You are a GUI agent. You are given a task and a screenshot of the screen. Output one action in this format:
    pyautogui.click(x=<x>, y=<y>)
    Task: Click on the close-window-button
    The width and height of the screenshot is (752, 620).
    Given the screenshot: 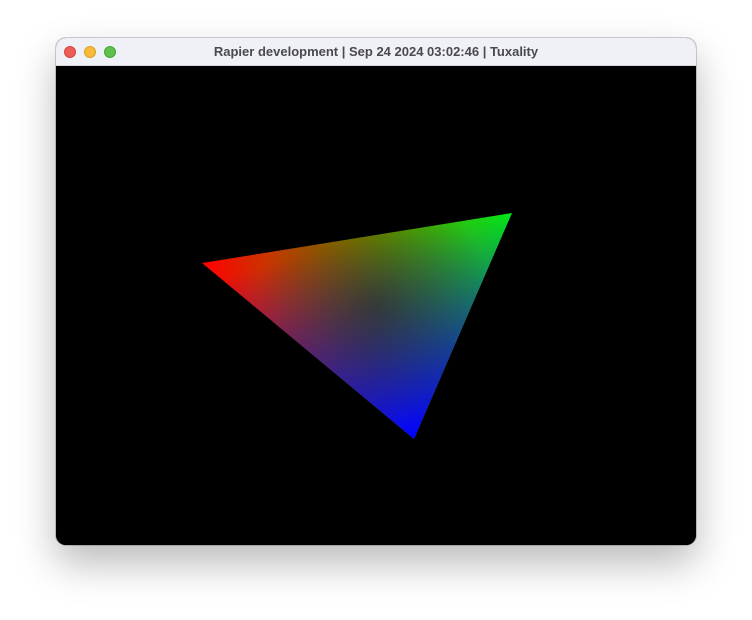 What is the action you would take?
    pyautogui.click(x=70, y=52)
    